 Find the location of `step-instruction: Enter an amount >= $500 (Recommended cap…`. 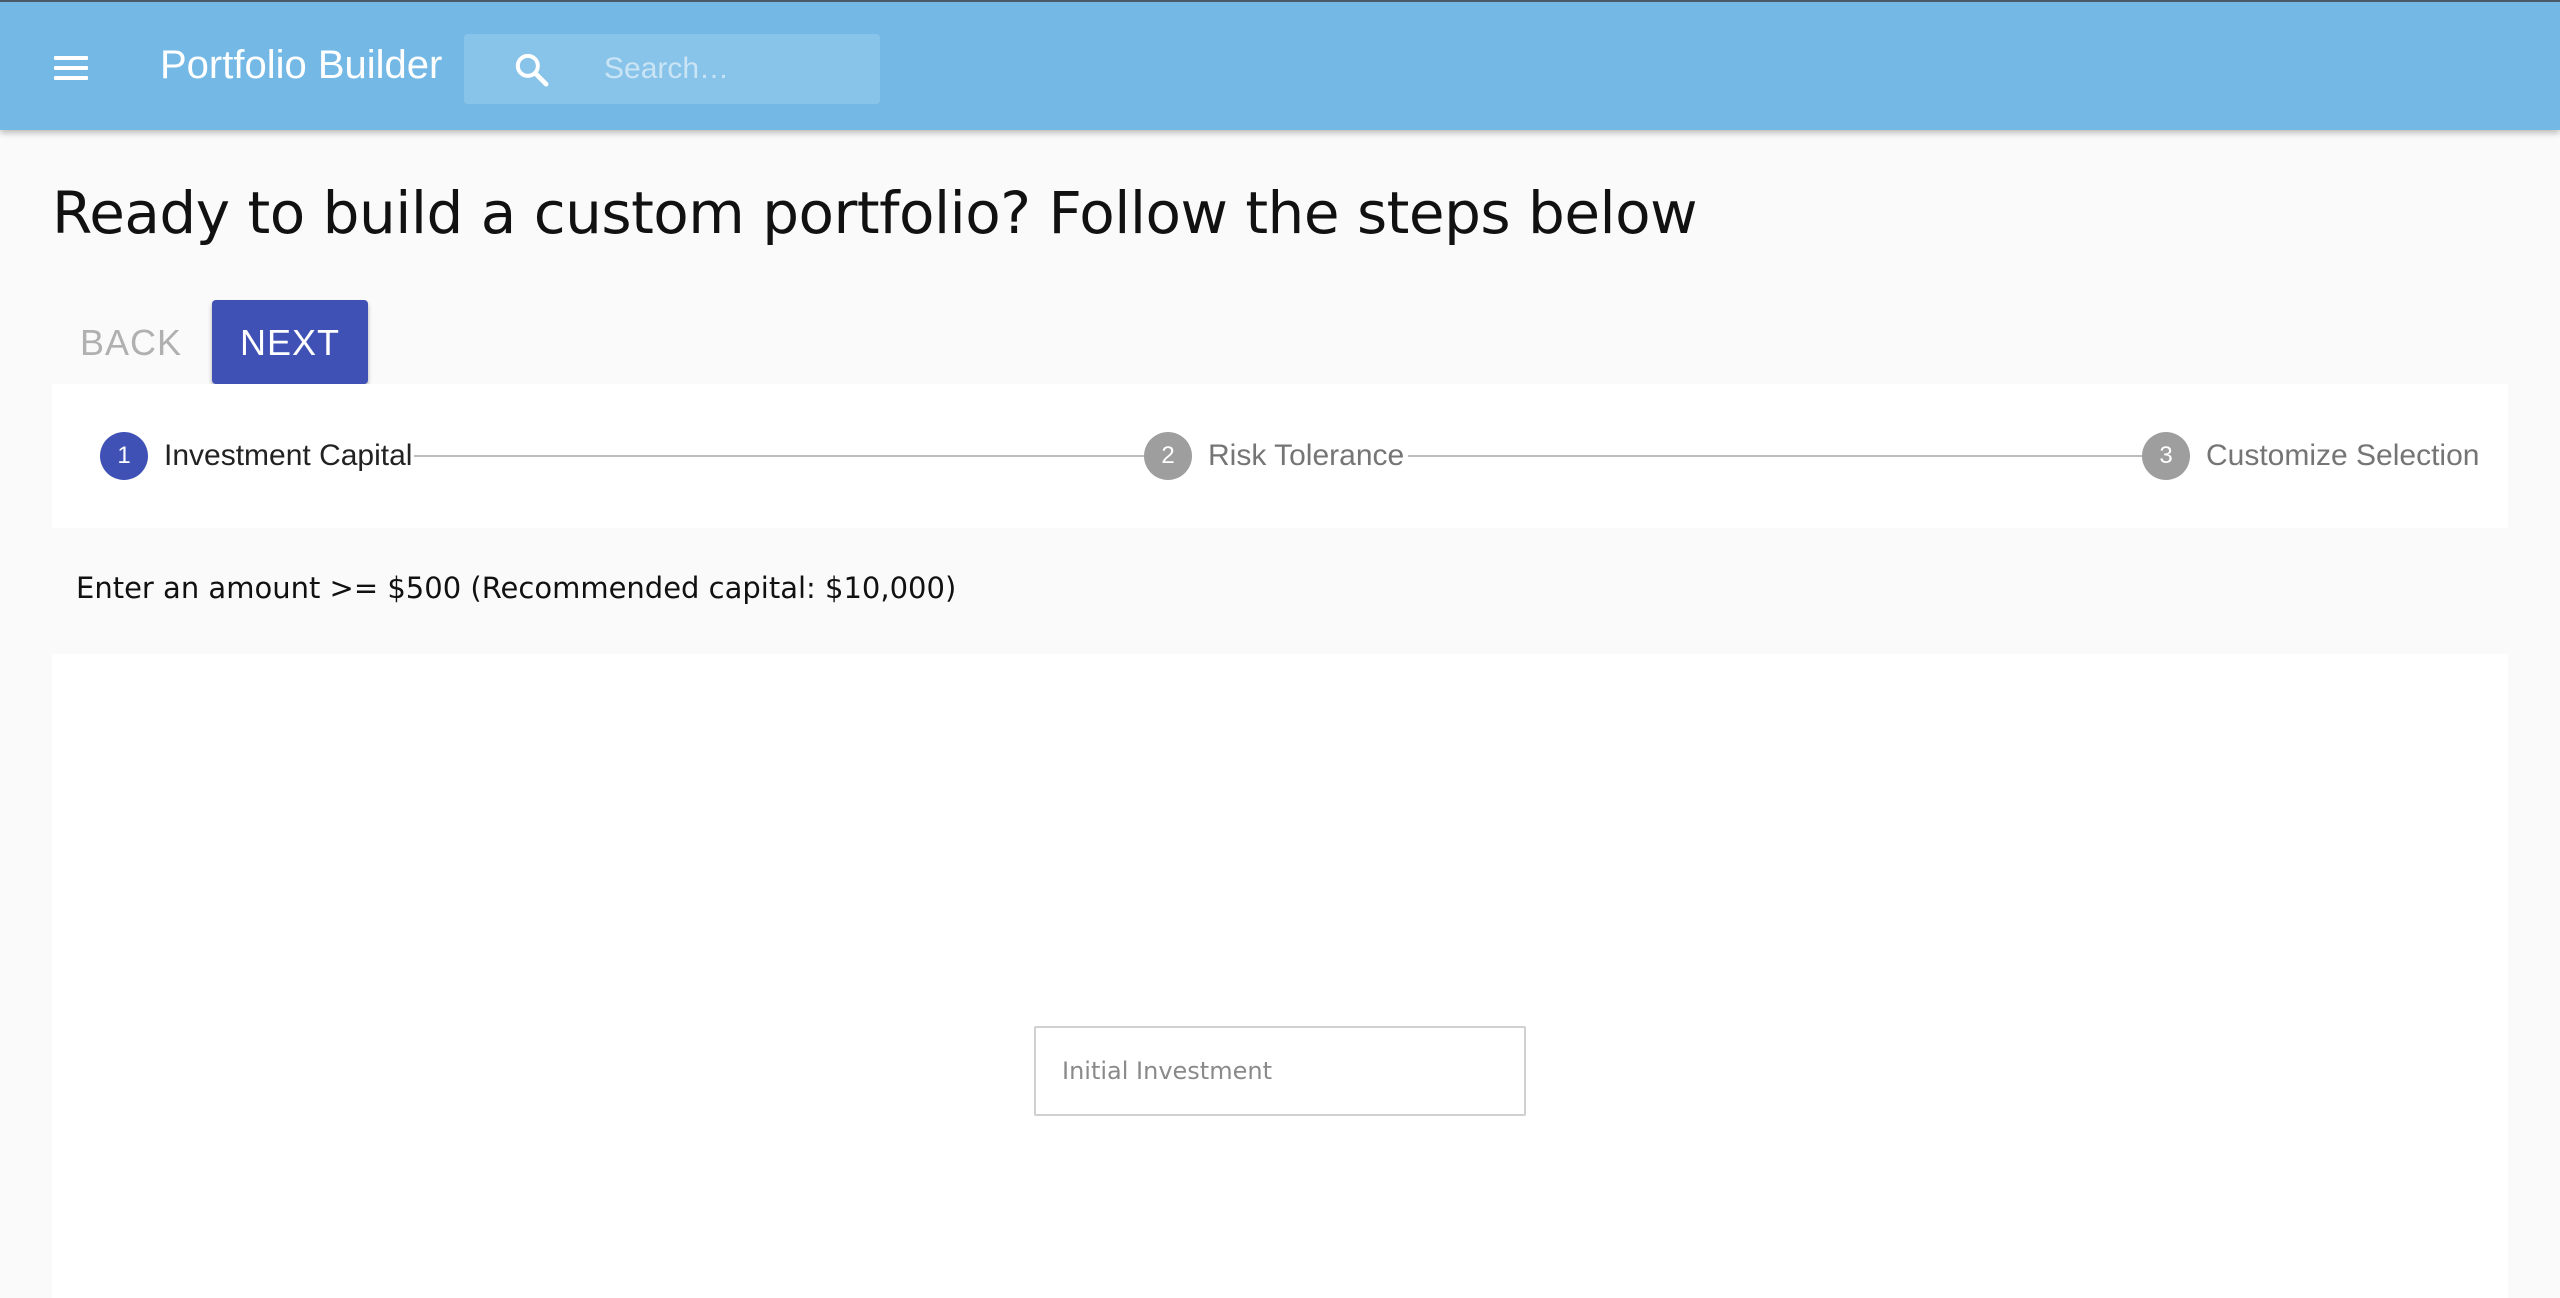

step-instruction: Enter an amount >= $500 (Recommended cap… is located at coordinates (516, 588).